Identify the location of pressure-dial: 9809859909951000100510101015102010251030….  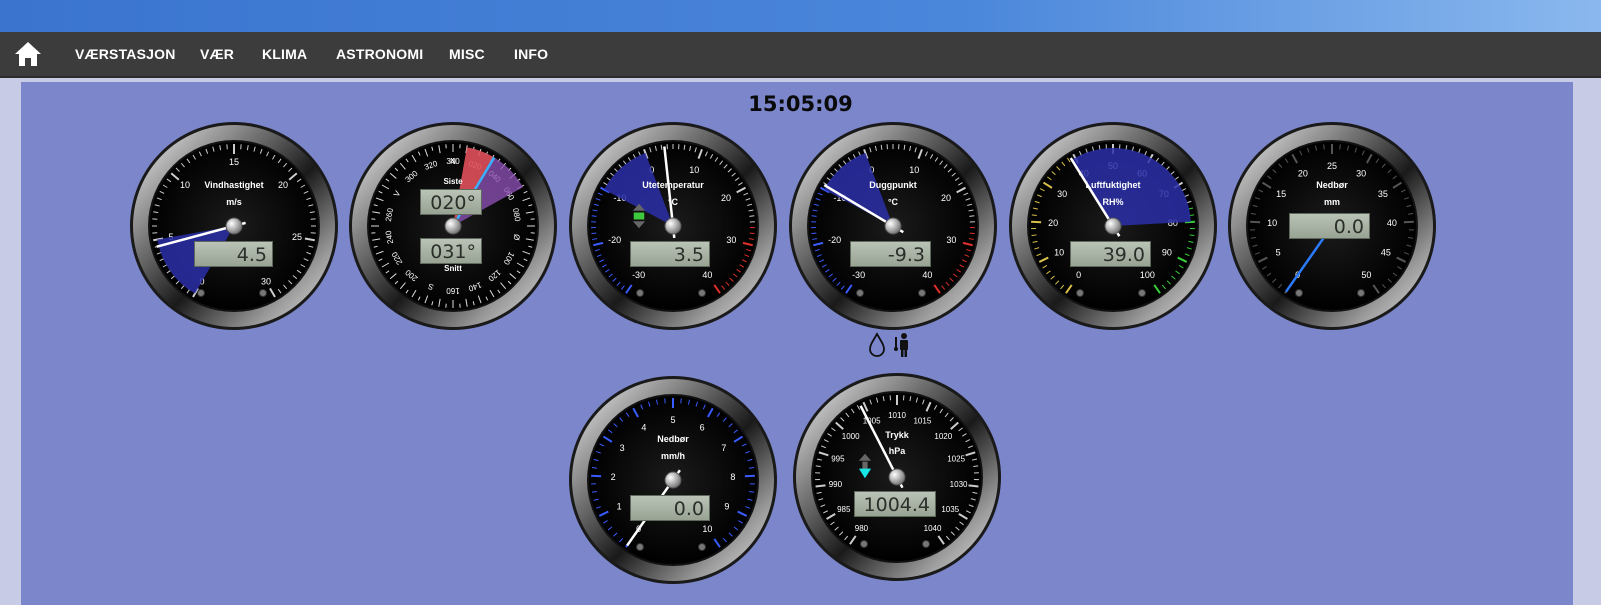
(897, 477).